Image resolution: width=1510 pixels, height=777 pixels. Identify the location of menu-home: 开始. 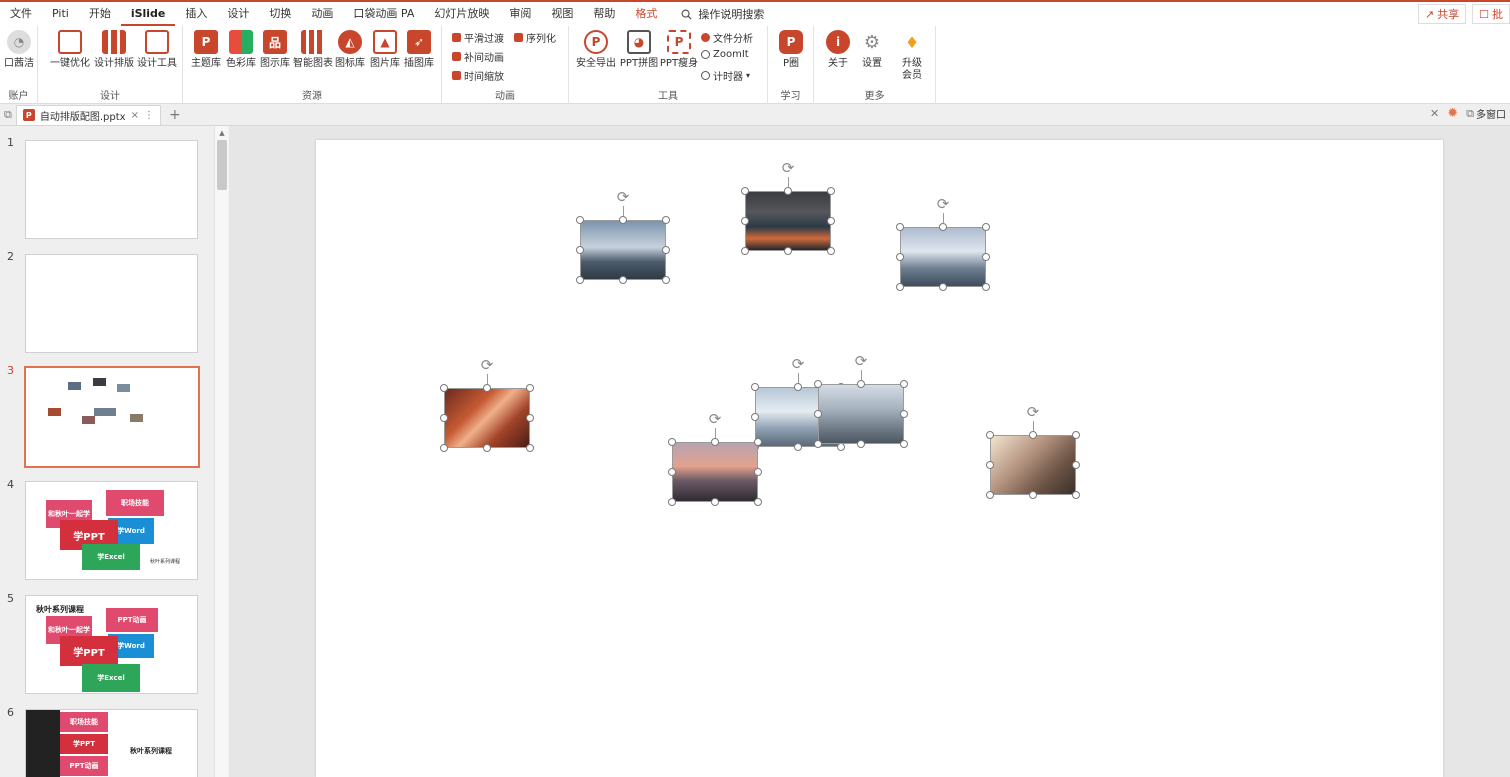
(100, 14).